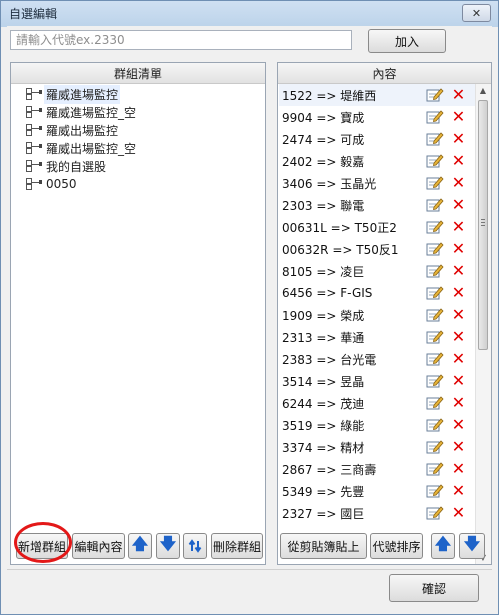 The image size is (499, 615). I want to click on stock-entry-label: 00631L => T50正2, so click(339, 227).